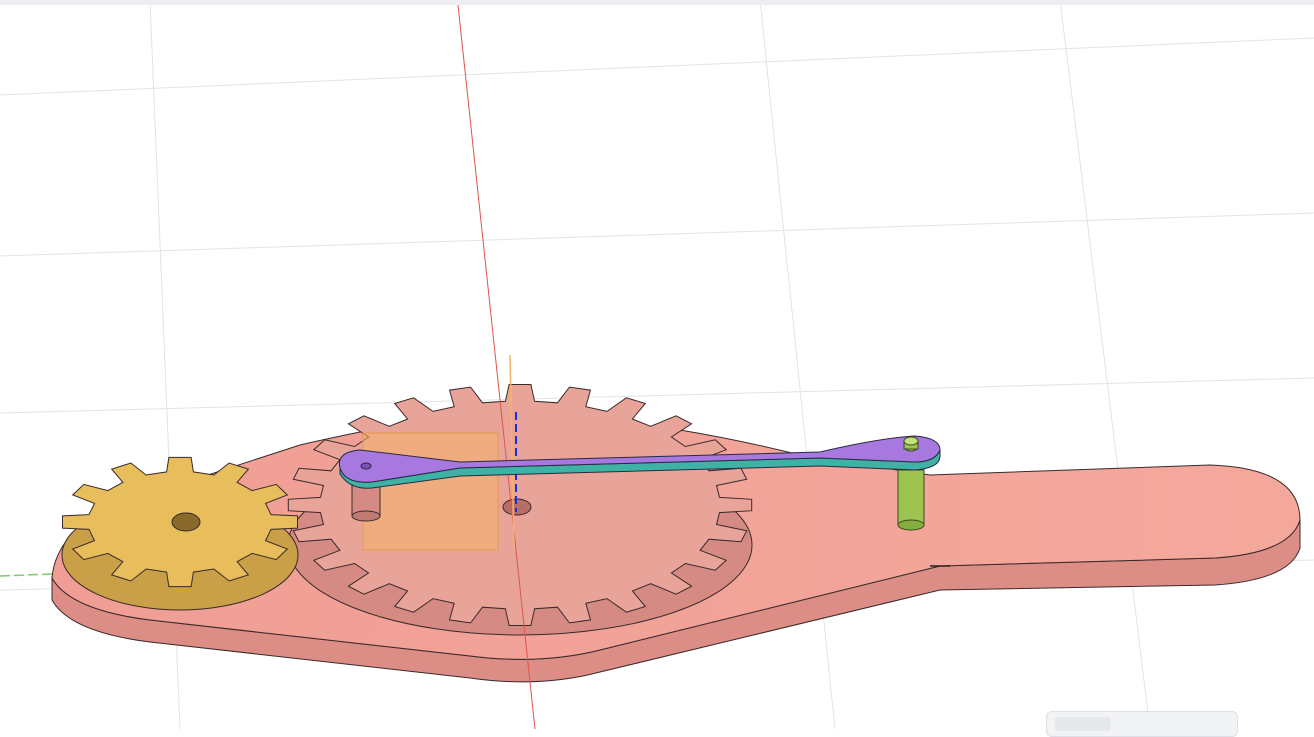 This screenshot has width=1314, height=737. What do you see at coordinates (911, 444) in the screenshot?
I see `pin-top` at bounding box center [911, 444].